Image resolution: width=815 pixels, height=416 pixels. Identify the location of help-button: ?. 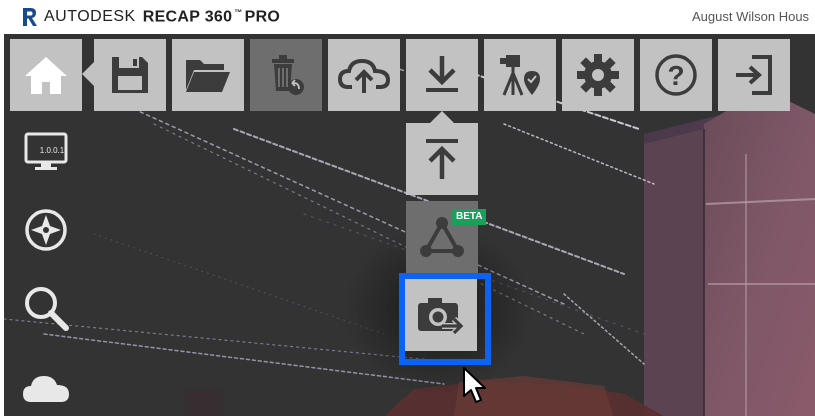
(676, 75).